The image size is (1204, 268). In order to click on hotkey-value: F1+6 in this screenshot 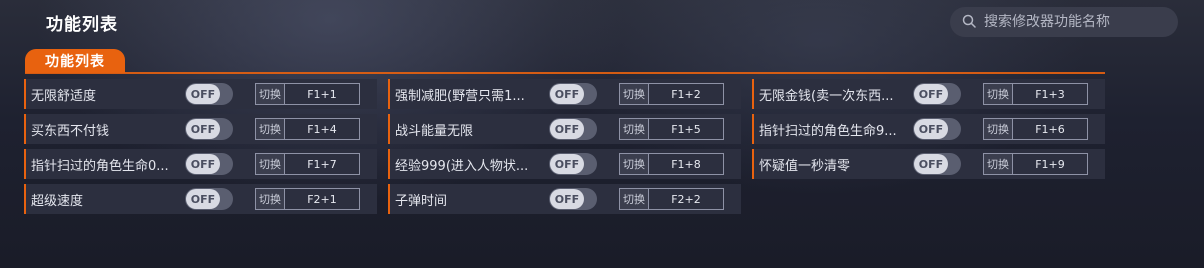, I will do `click(1050, 129)`.